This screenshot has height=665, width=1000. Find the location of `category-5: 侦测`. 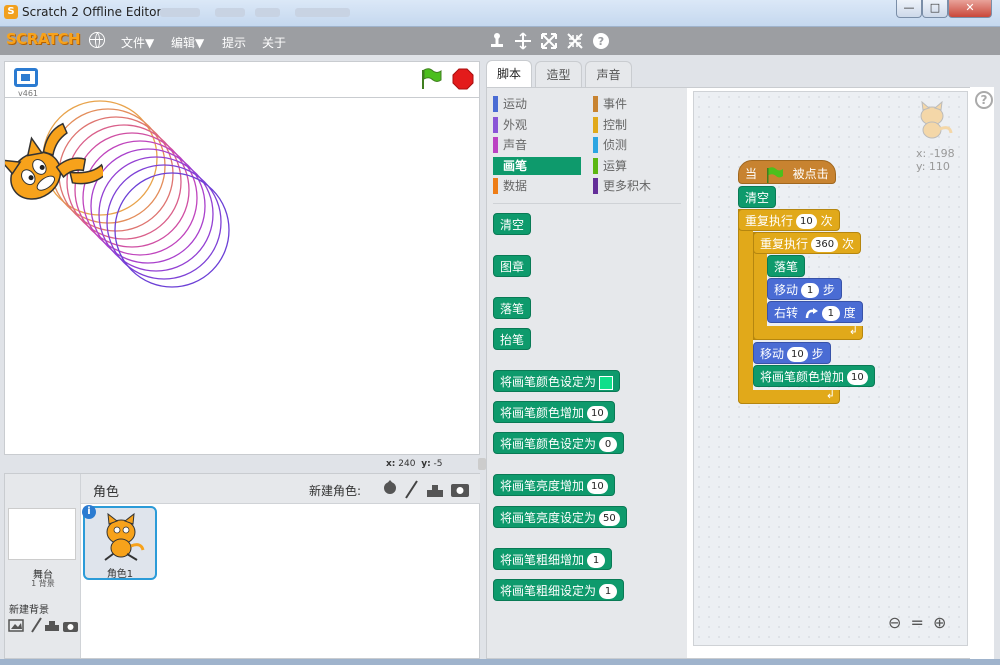

category-5: 侦测 is located at coordinates (639, 145).